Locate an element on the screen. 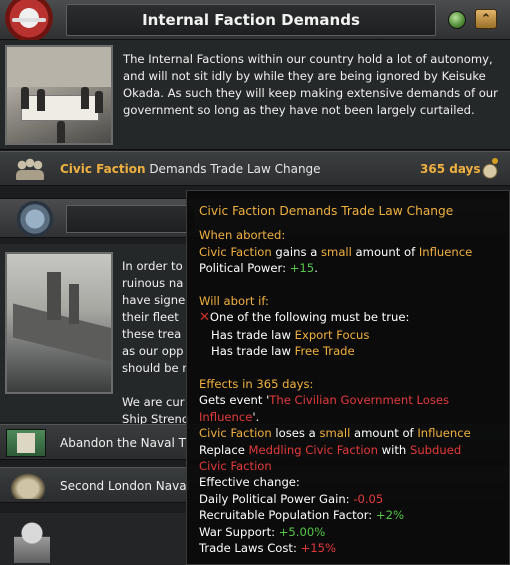 This screenshot has height=565, width=510. decision-category-header: Internal Faction Demands ⌃ is located at coordinates (255, 20).